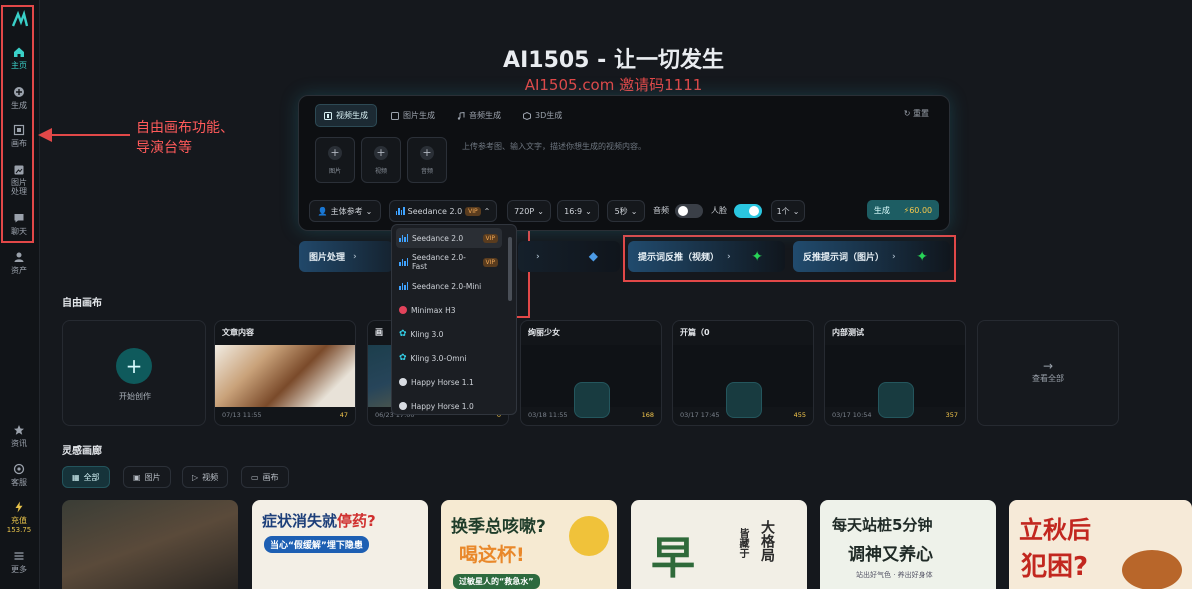 The height and width of the screenshot is (589, 1192). I want to click on filter-all: ▦ 全部, so click(86, 477).